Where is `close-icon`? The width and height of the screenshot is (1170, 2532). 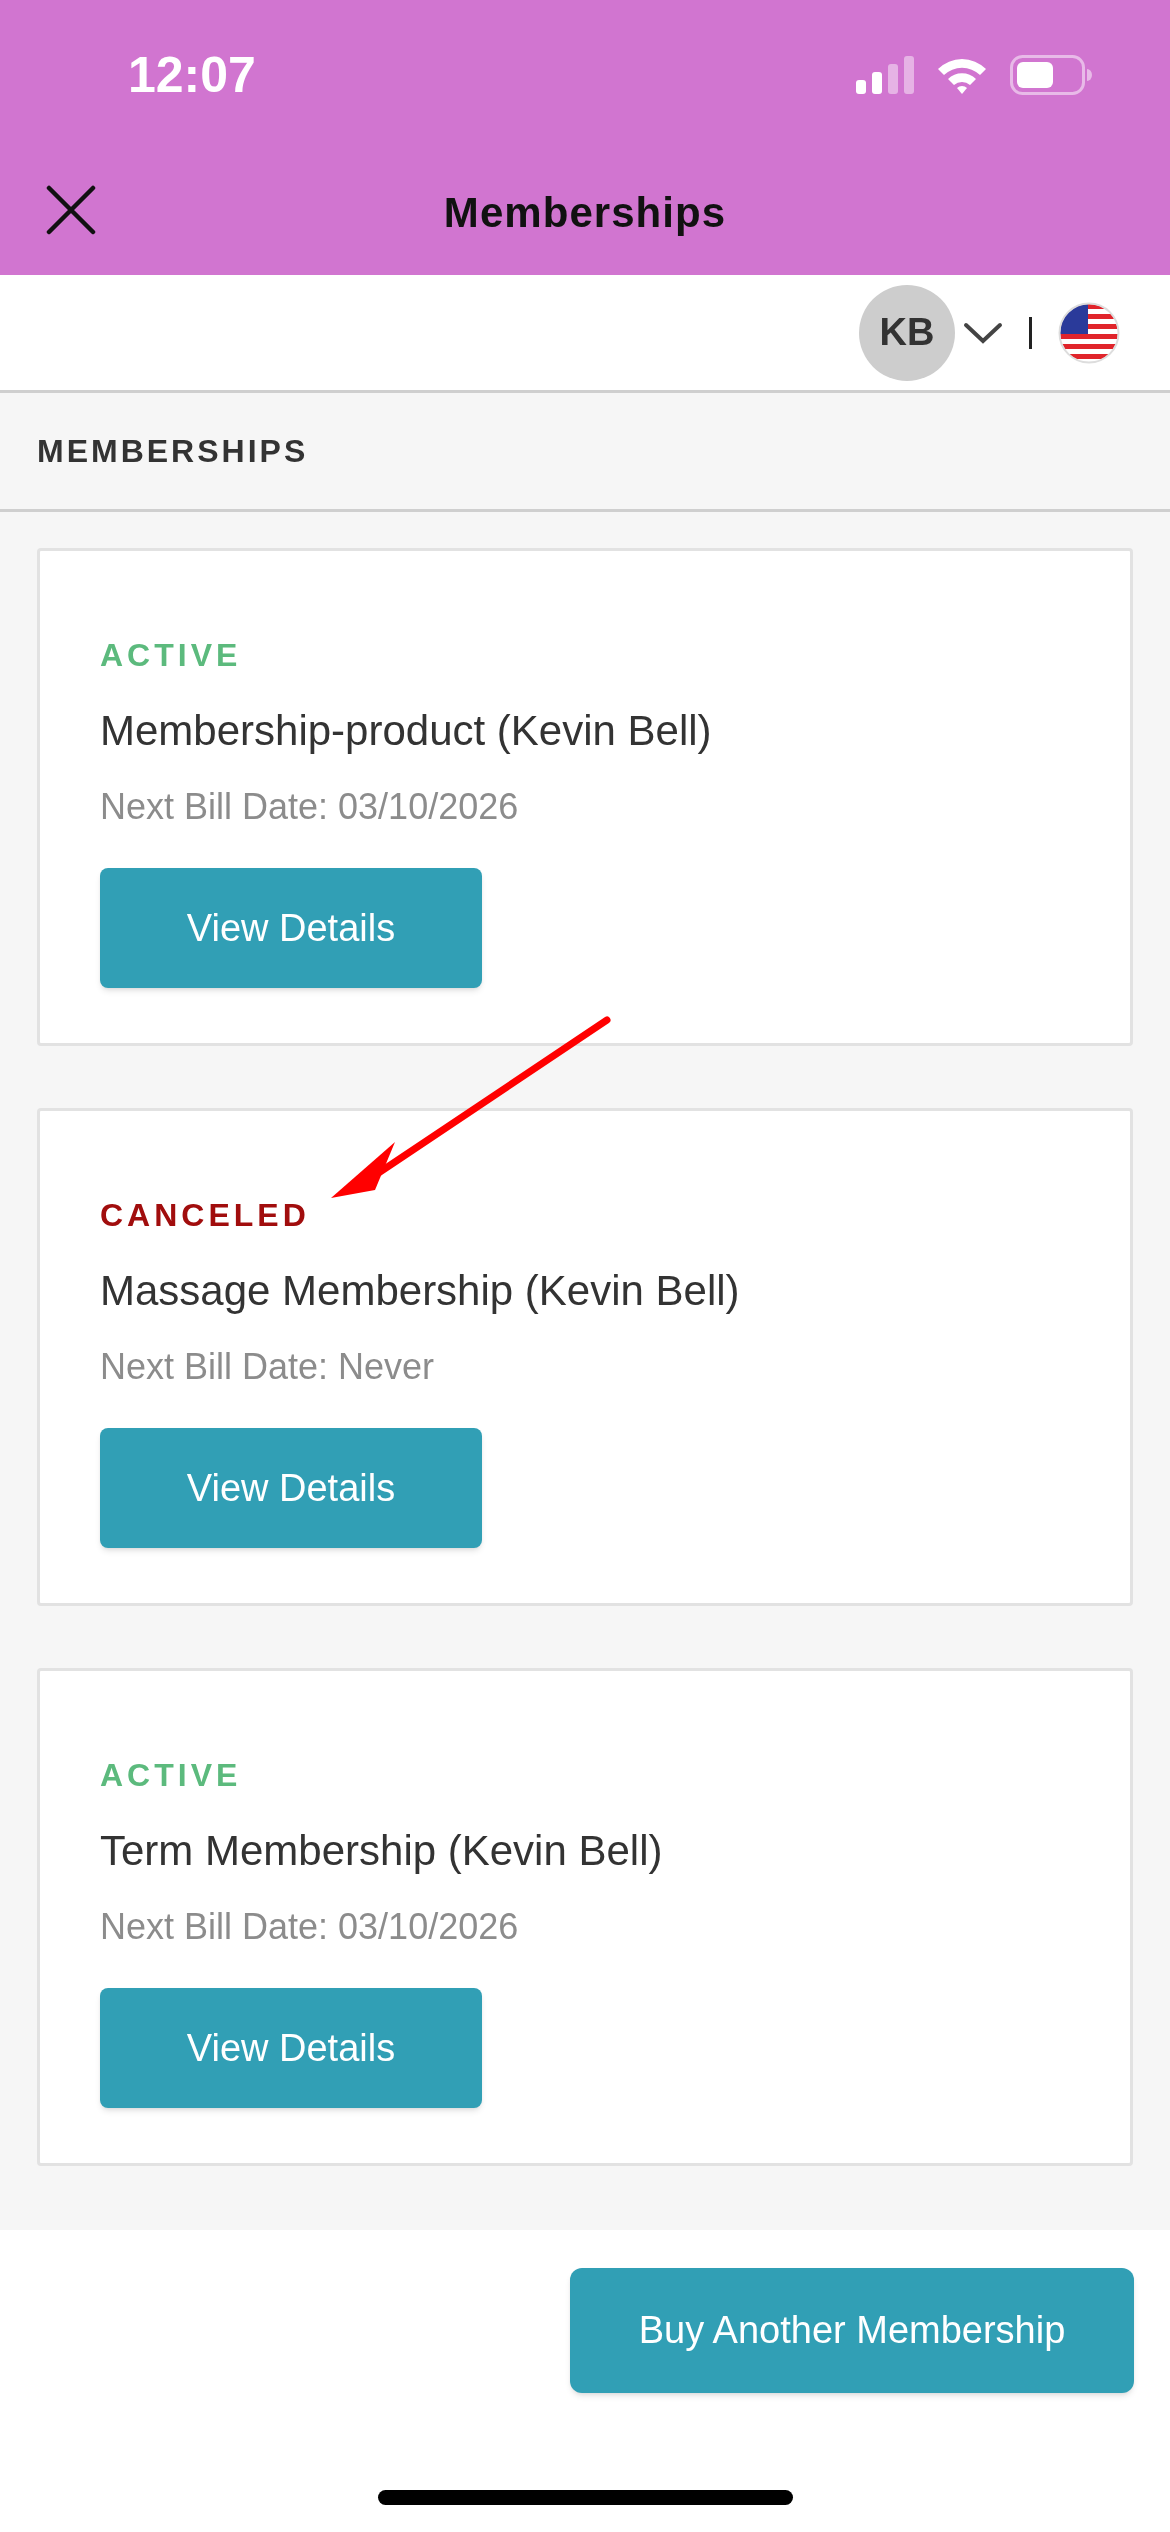
close-icon is located at coordinates (71, 210).